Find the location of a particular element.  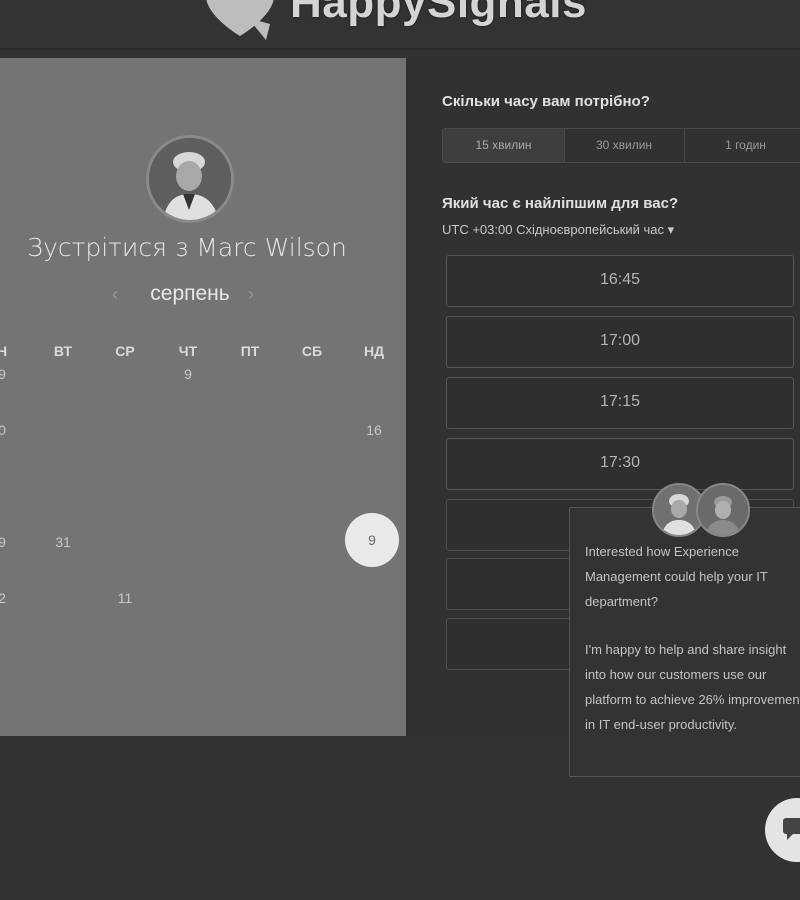

chat-launcher-button is located at coordinates (782, 830).